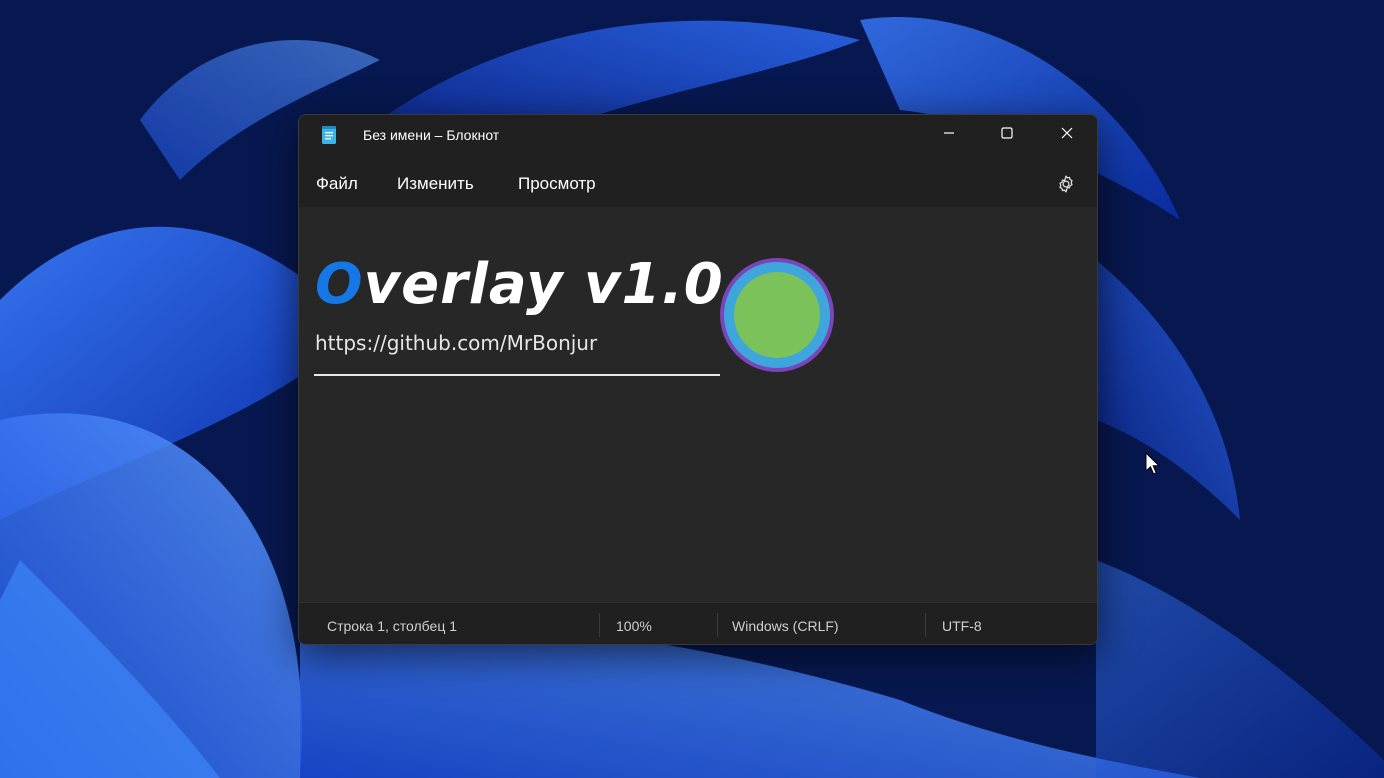  What do you see at coordinates (634, 626) in the screenshot?
I see `status-zoom: 100%` at bounding box center [634, 626].